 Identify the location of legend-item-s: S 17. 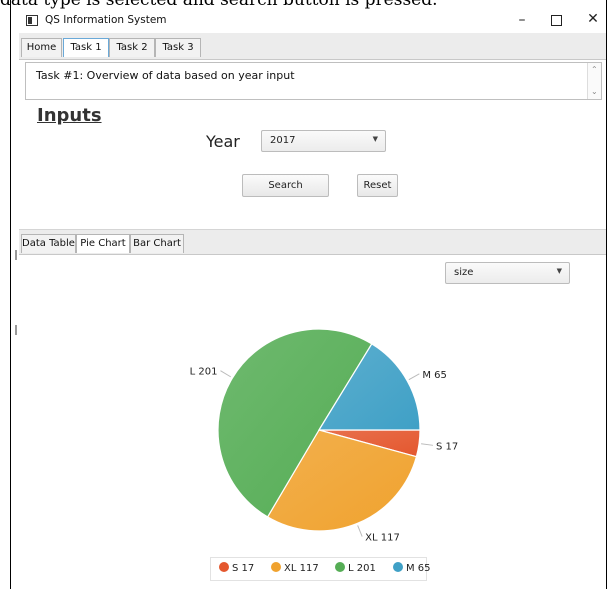
(236, 568).